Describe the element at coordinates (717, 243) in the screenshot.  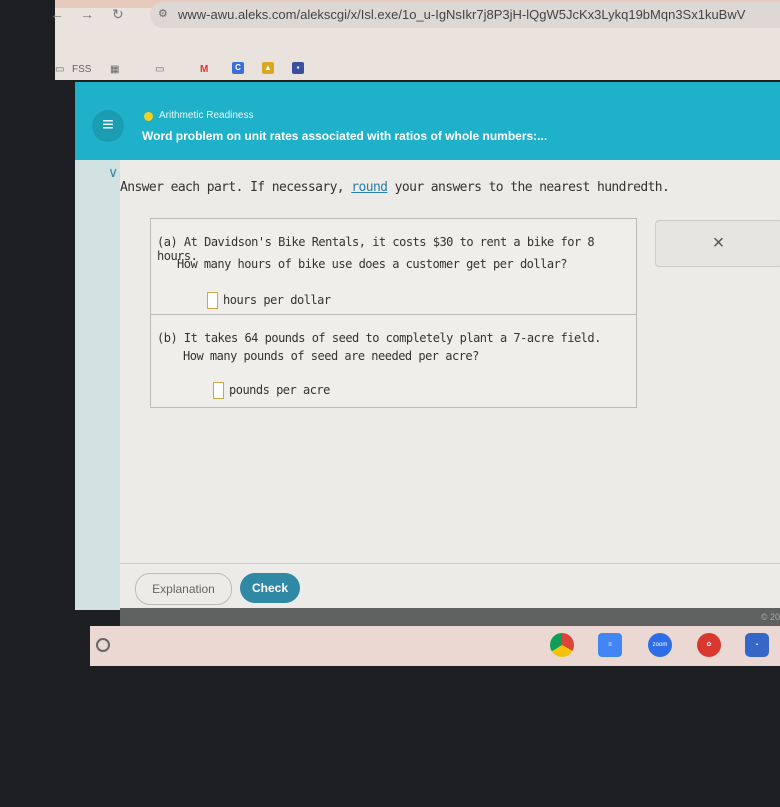
I see `clear-button: ×` at that location.